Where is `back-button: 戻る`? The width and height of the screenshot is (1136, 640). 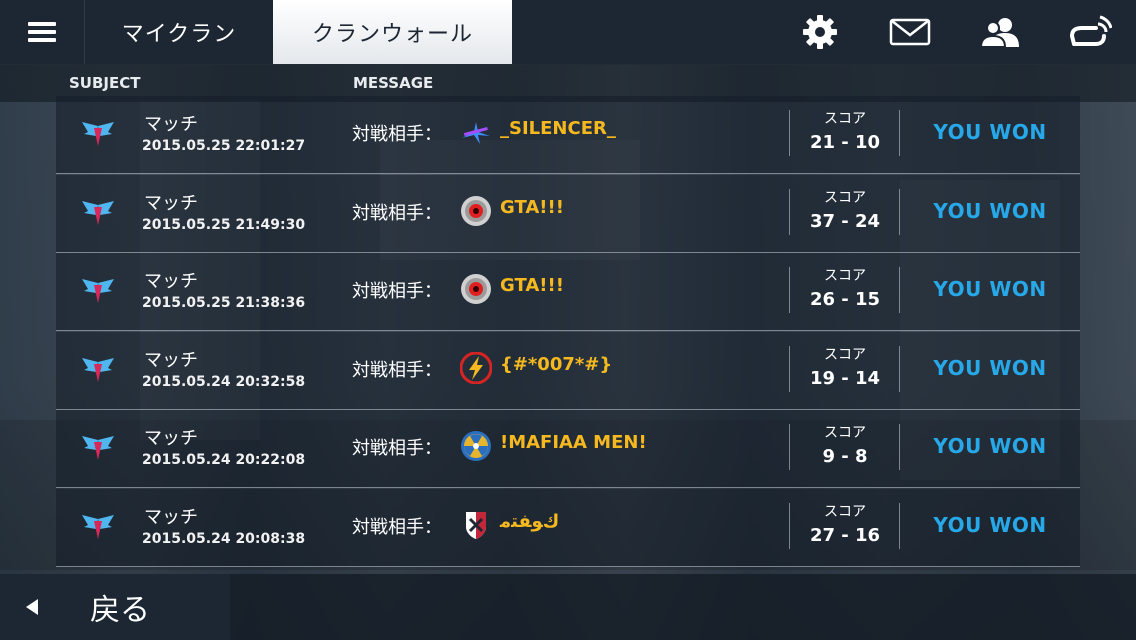
back-button: 戻る is located at coordinates (115, 607).